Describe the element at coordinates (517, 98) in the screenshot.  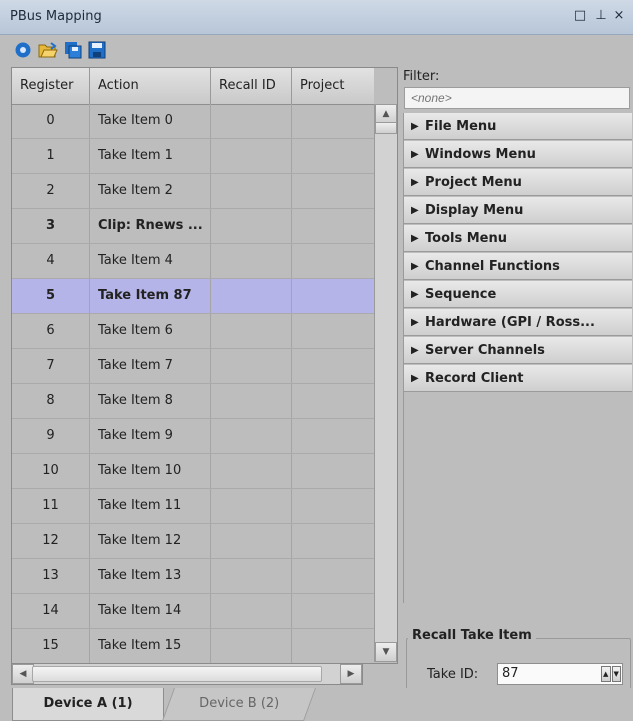
I see `filter-input` at that location.